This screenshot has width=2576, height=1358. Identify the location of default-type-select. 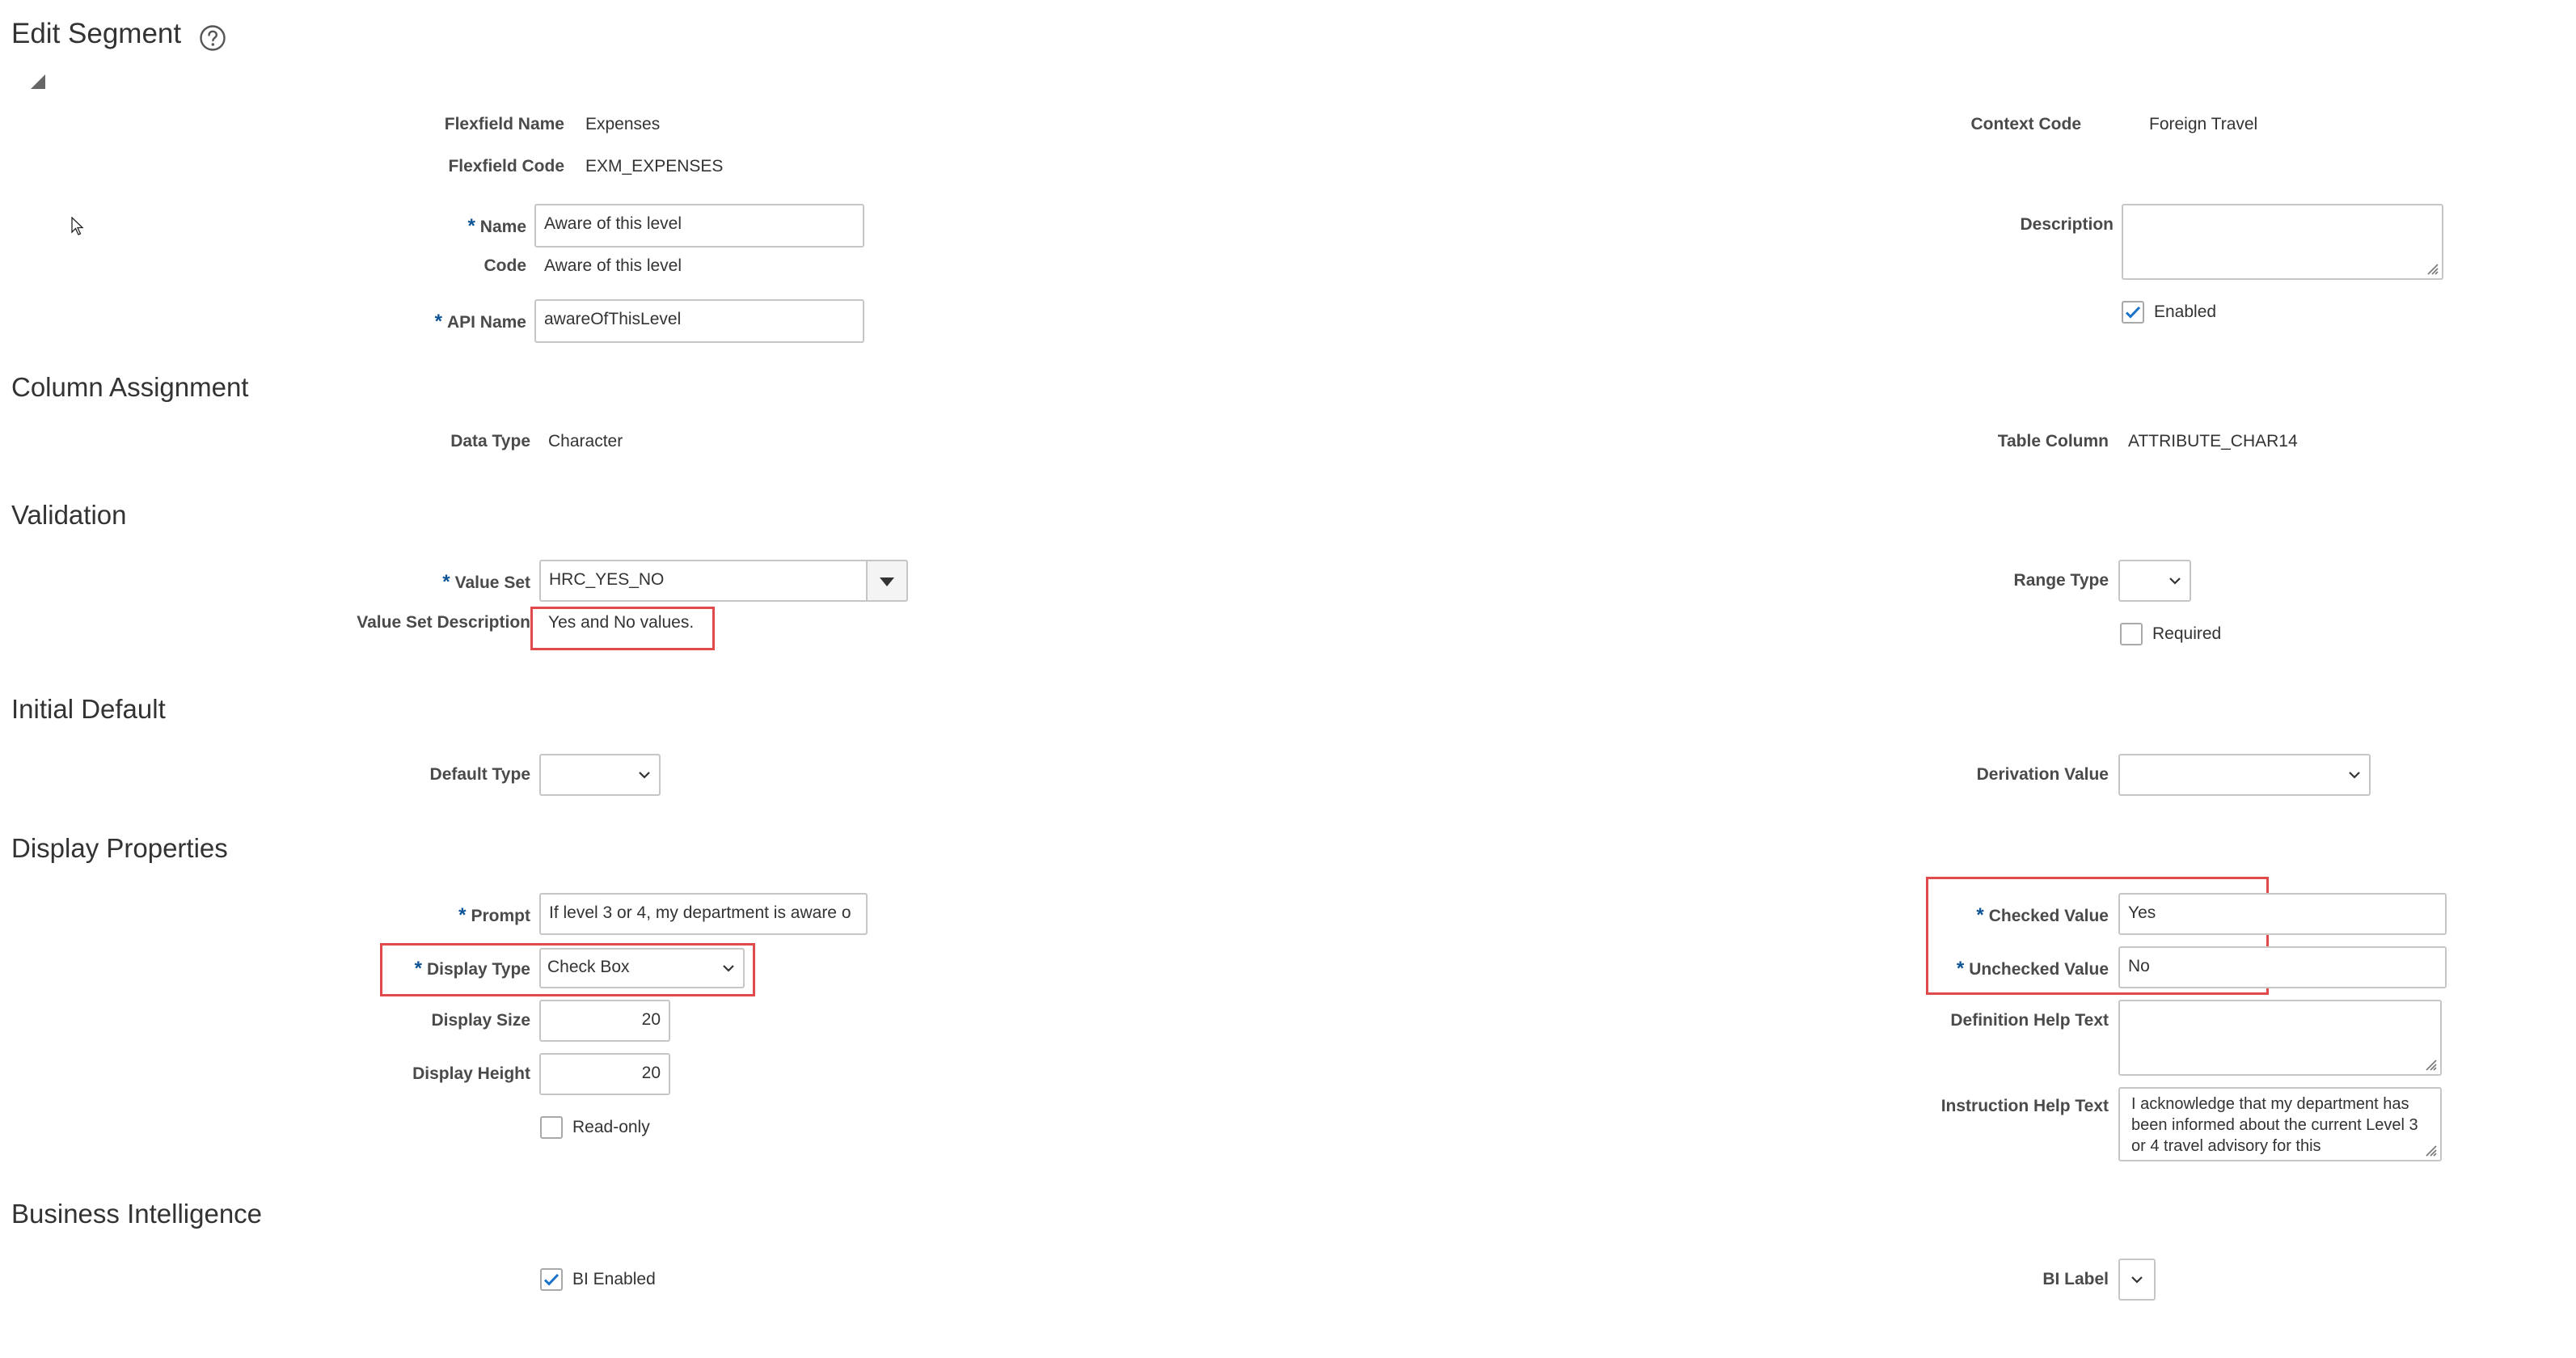
(600, 775).